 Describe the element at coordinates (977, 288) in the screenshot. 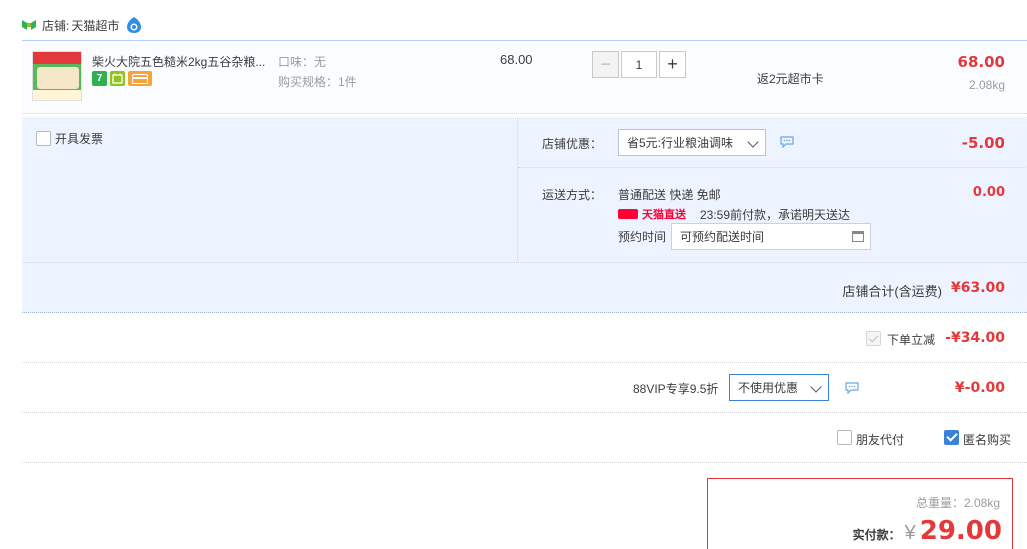

I see `store-subtotal-amount: ¥63.00` at that location.